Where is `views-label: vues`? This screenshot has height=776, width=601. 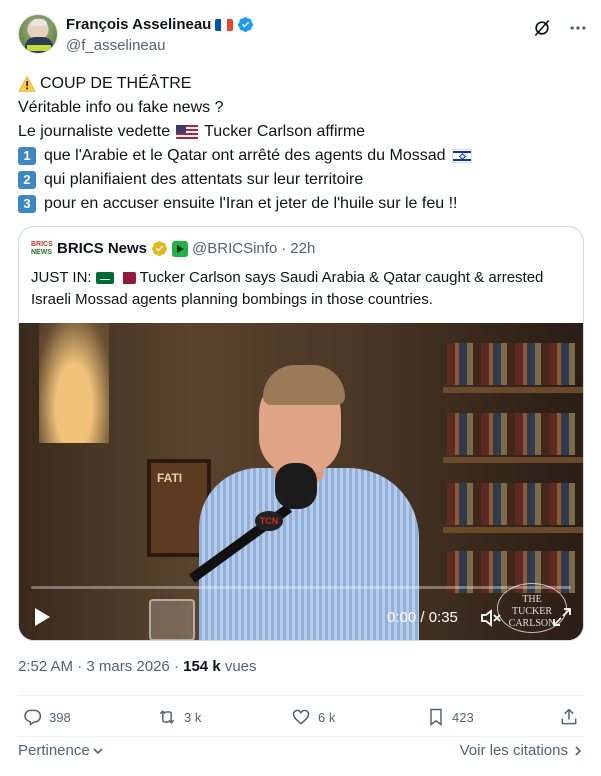 views-label: vues is located at coordinates (240, 666).